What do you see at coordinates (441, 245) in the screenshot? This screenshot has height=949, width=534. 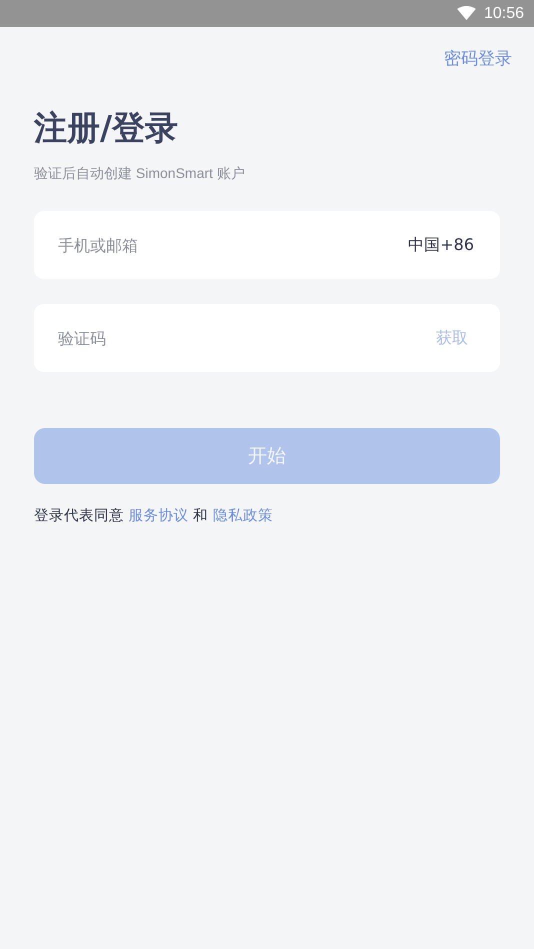 I see `country-code-selector: 中国+86` at bounding box center [441, 245].